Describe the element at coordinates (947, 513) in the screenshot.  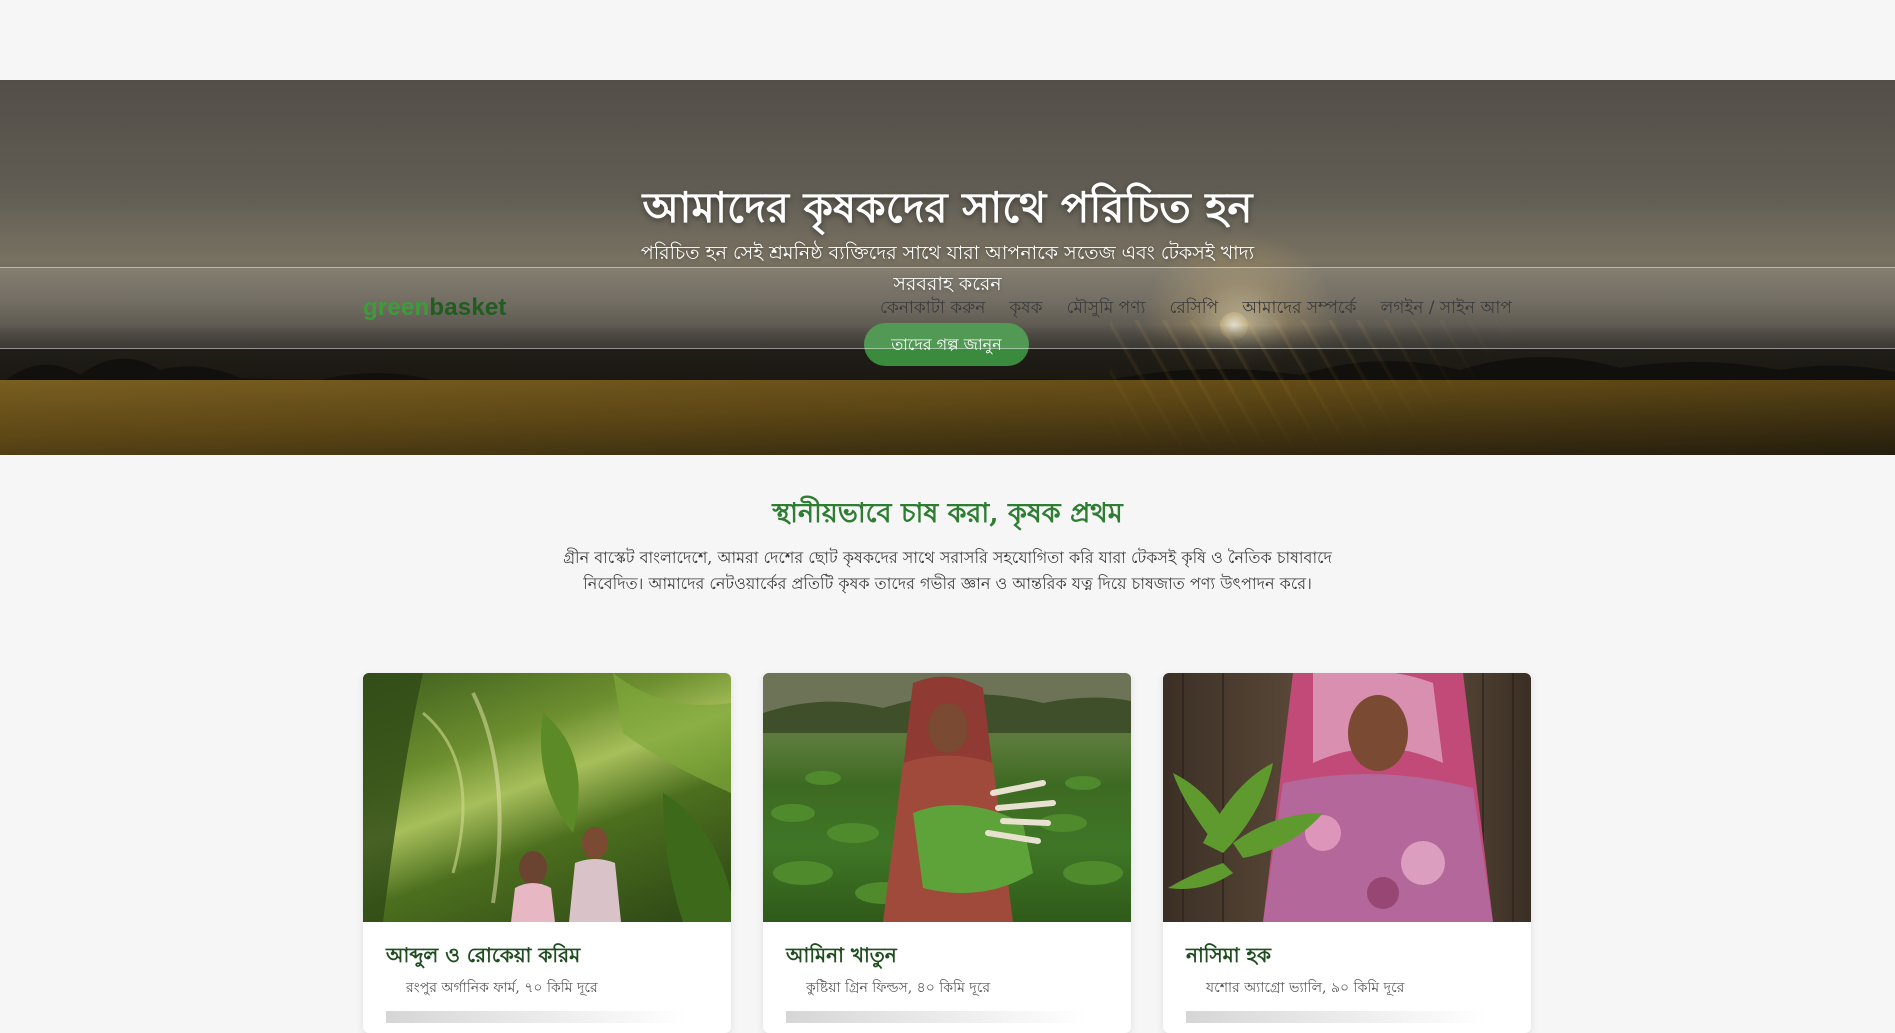
I see `section-title: স্থানীয়ভাবে চাষ করা, কৃষক প্রথম` at that location.